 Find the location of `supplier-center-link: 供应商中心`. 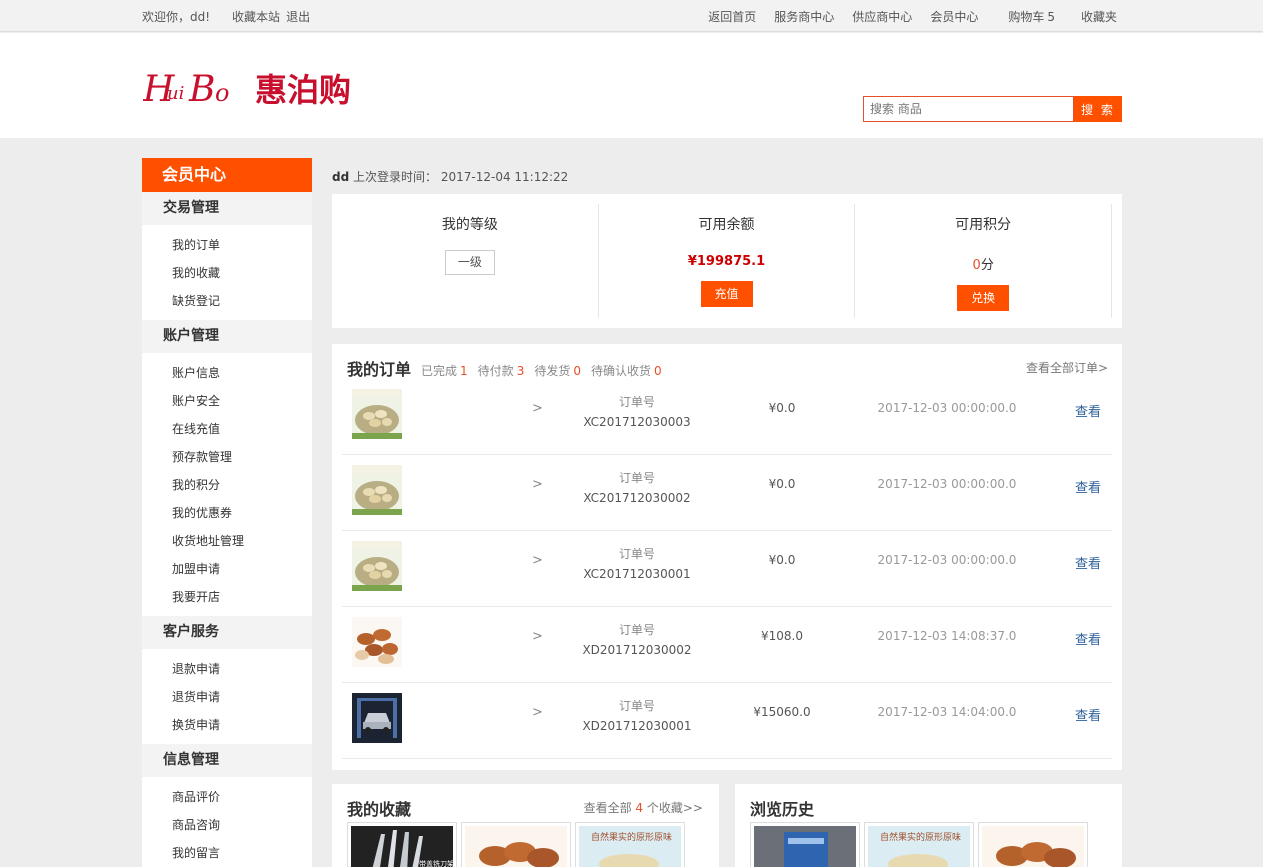

supplier-center-link: 供应商中心 is located at coordinates (882, 16).